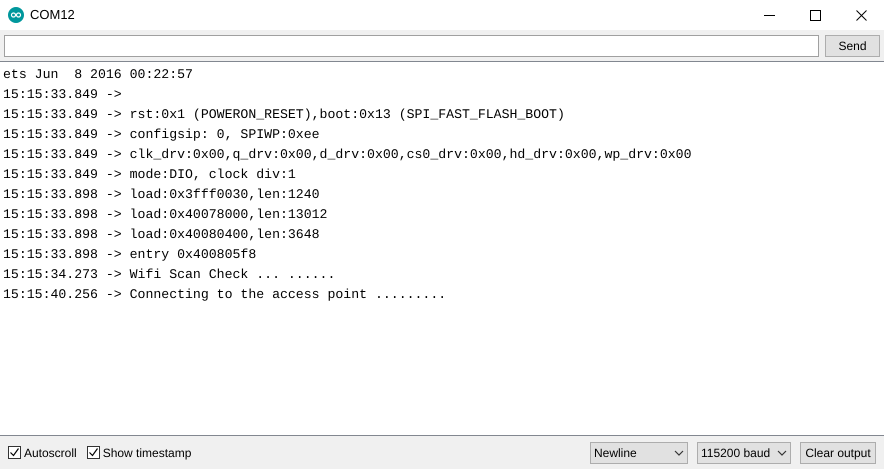  I want to click on app-logo-icon, so click(16, 15).